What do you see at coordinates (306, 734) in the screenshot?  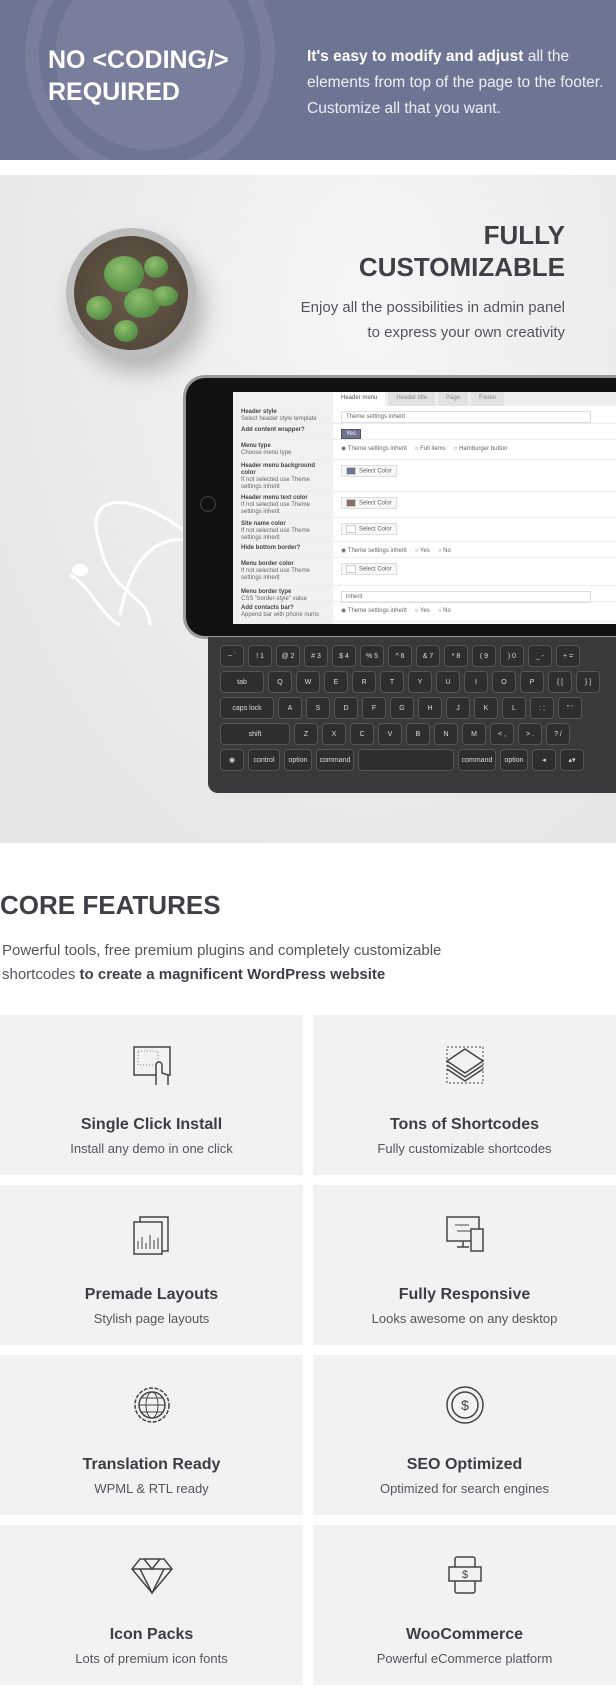 I see `key: Z` at bounding box center [306, 734].